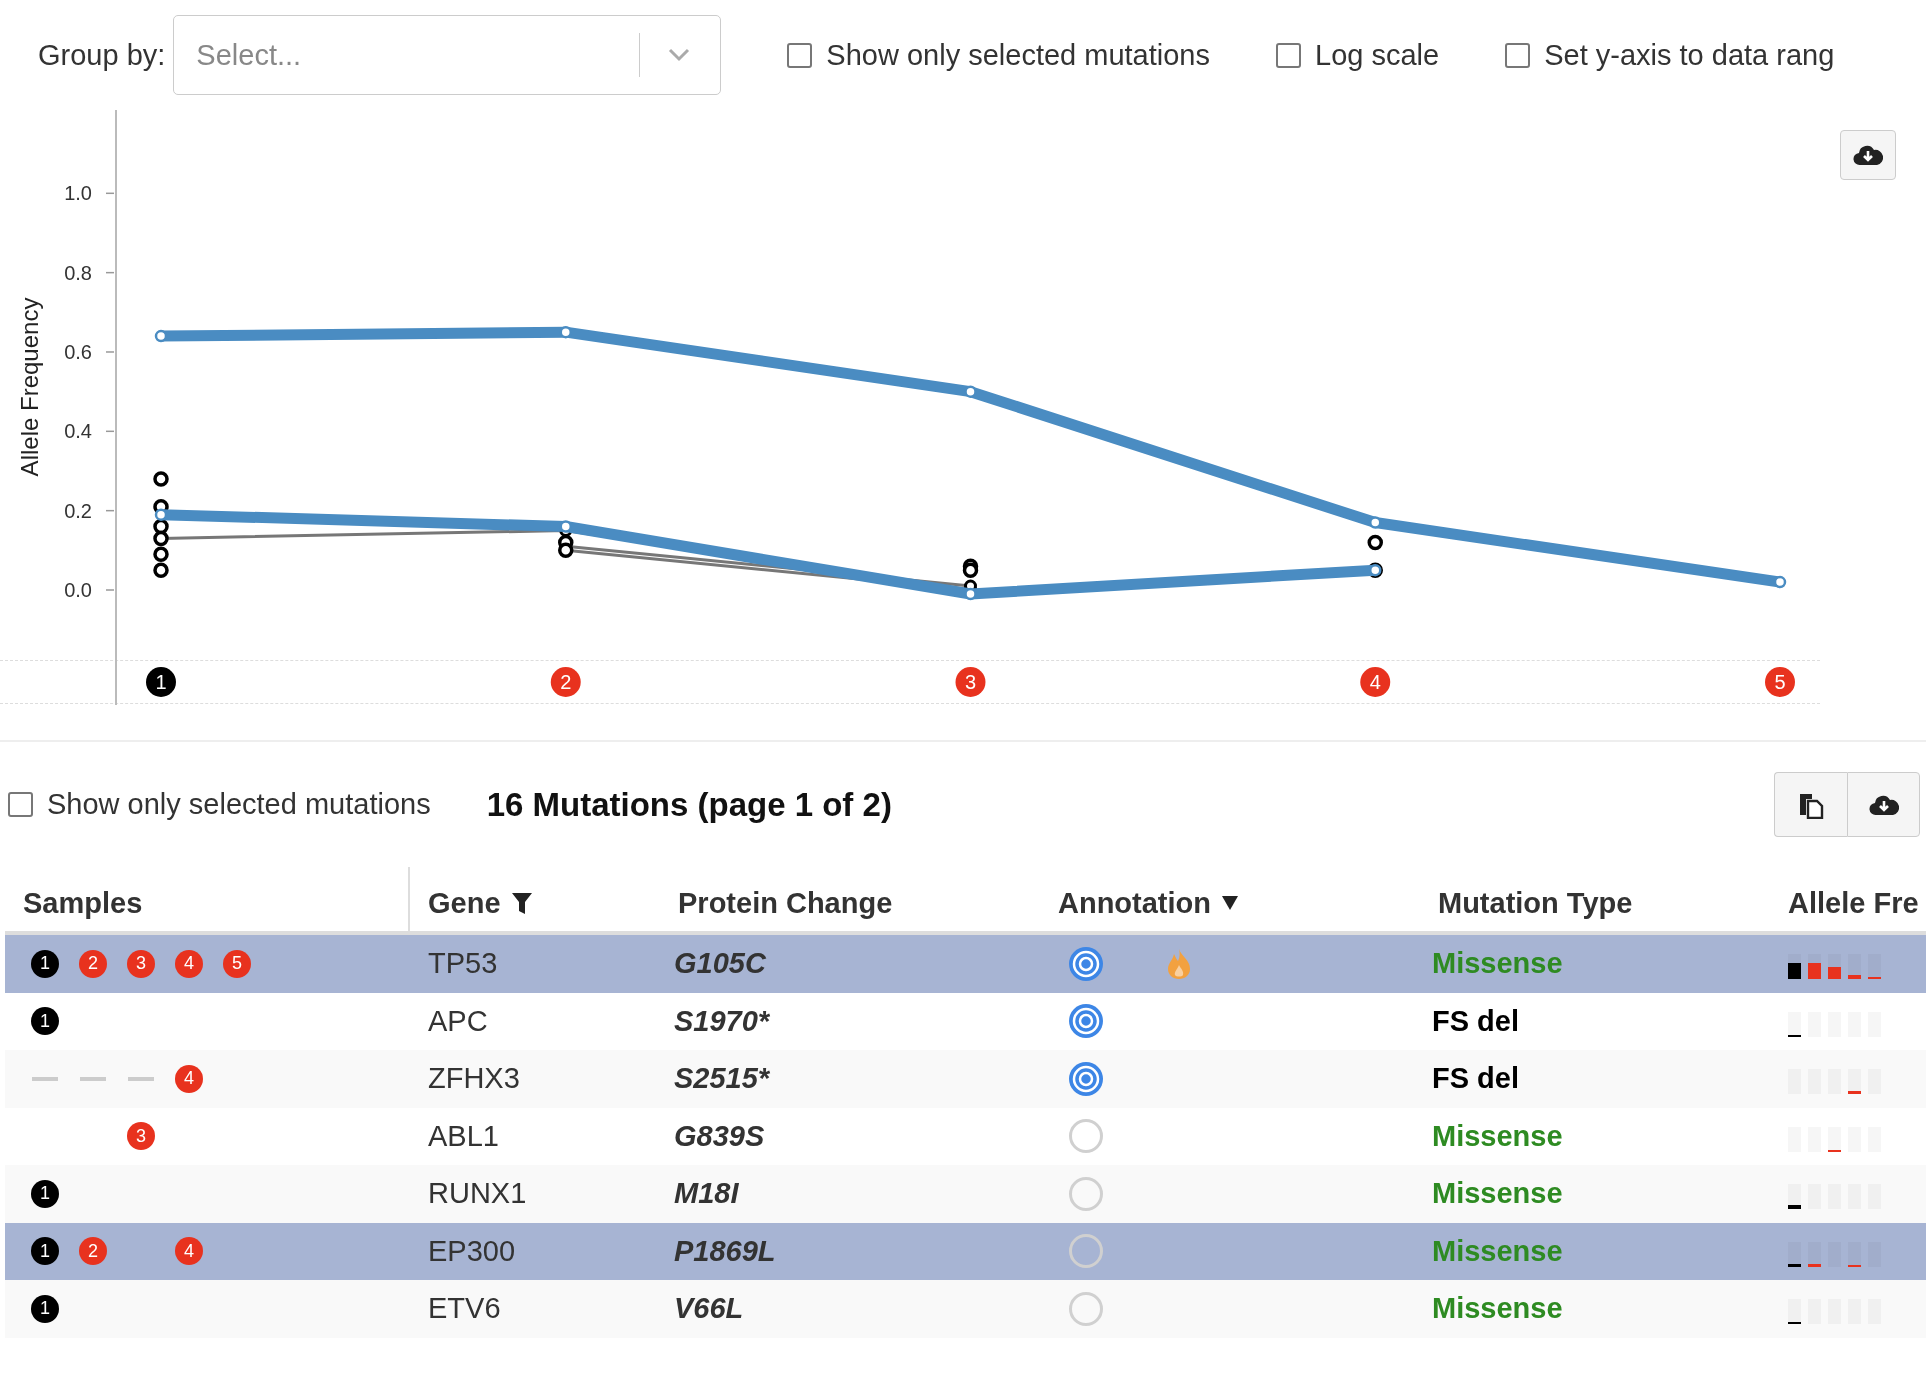 This screenshot has height=1390, width=1926. What do you see at coordinates (689, 804) in the screenshot?
I see `table-title: 16 Mutations (page 1 of 2)` at bounding box center [689, 804].